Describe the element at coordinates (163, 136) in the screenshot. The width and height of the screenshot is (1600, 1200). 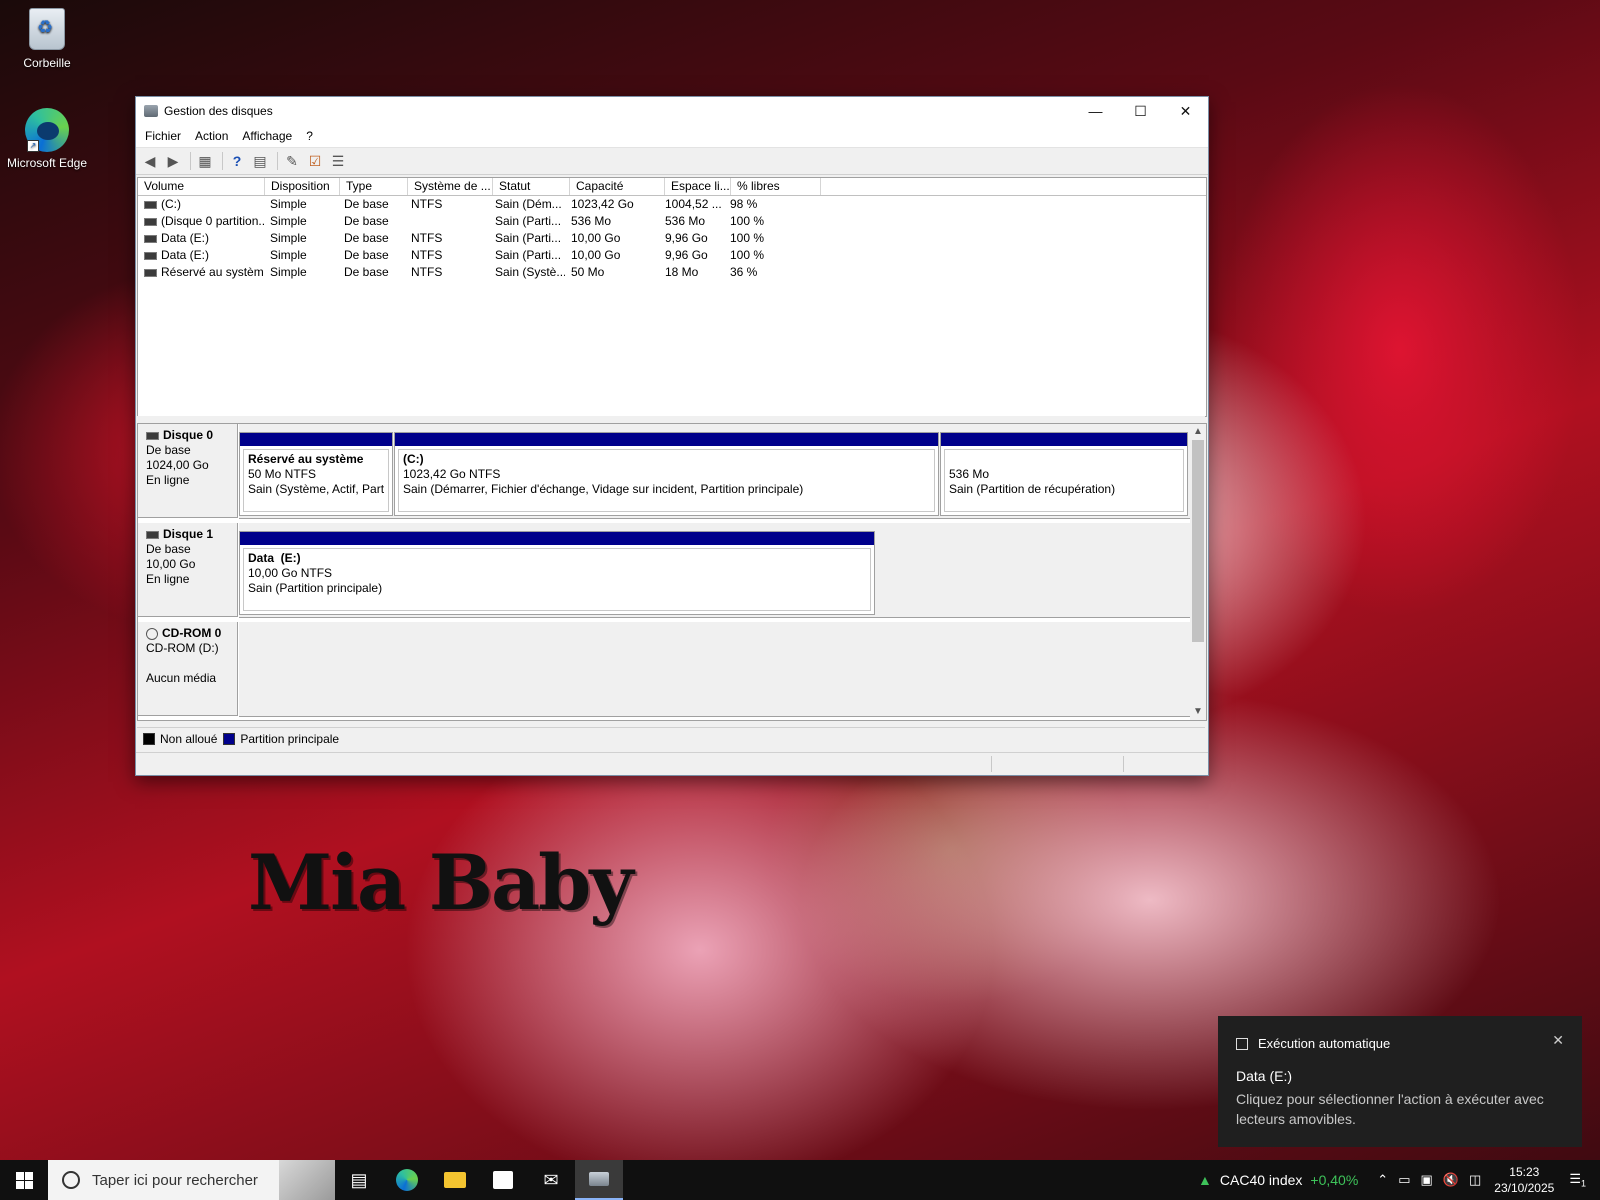
I see `menu-fichier: Fichier` at that location.